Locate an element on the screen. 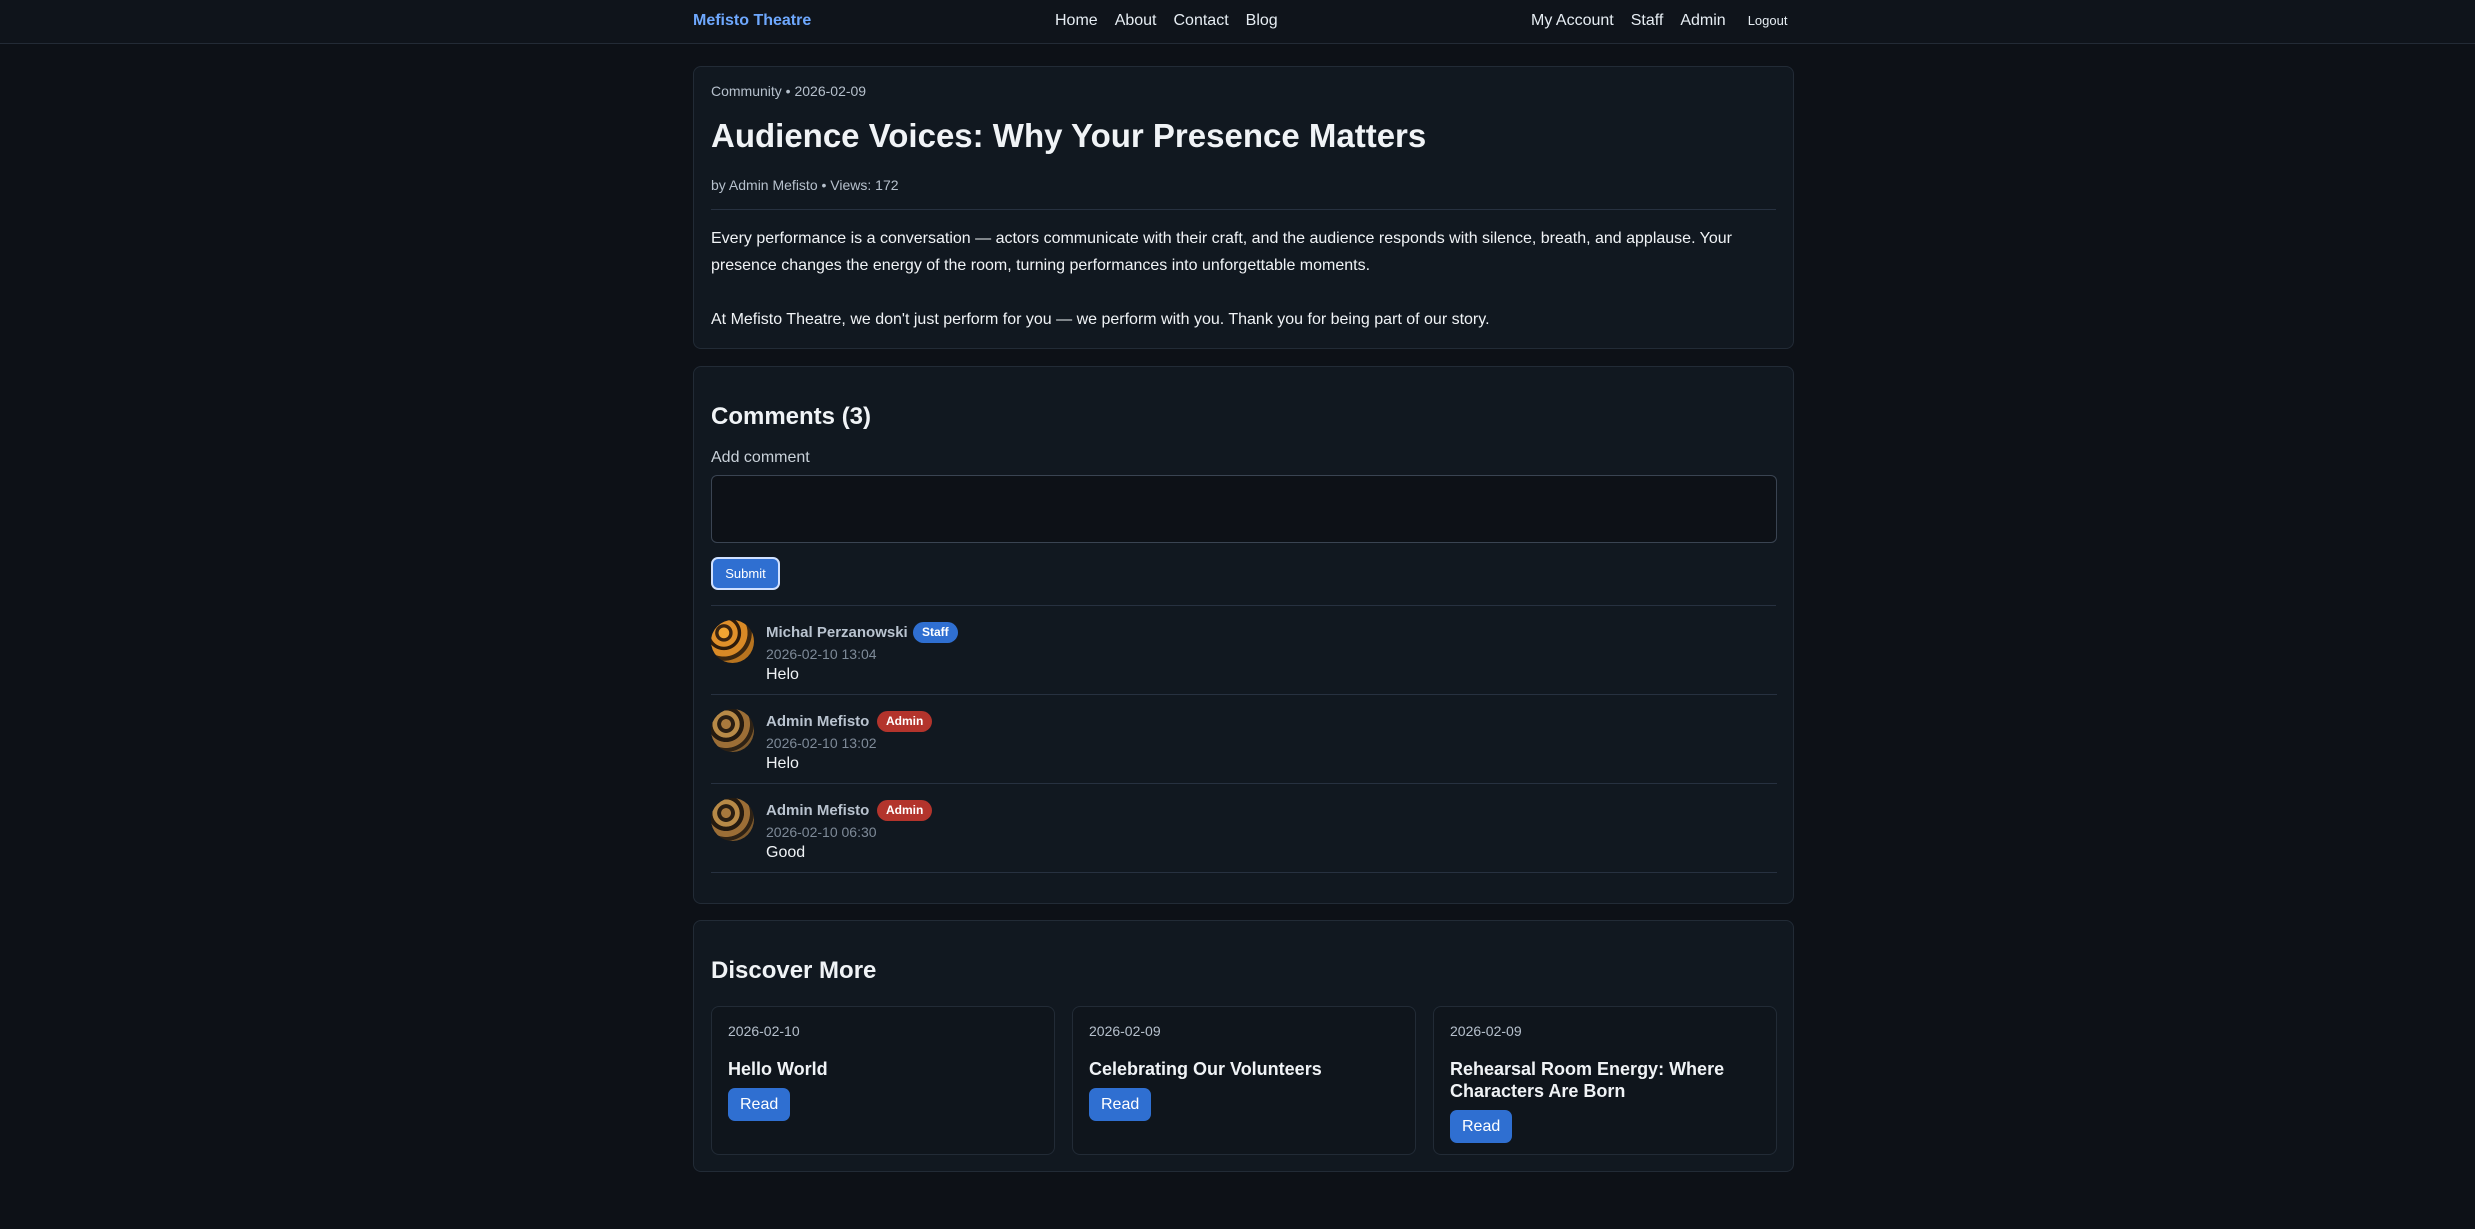  post-card: 2026-02-10 Hello World Read is located at coordinates (883, 1080).